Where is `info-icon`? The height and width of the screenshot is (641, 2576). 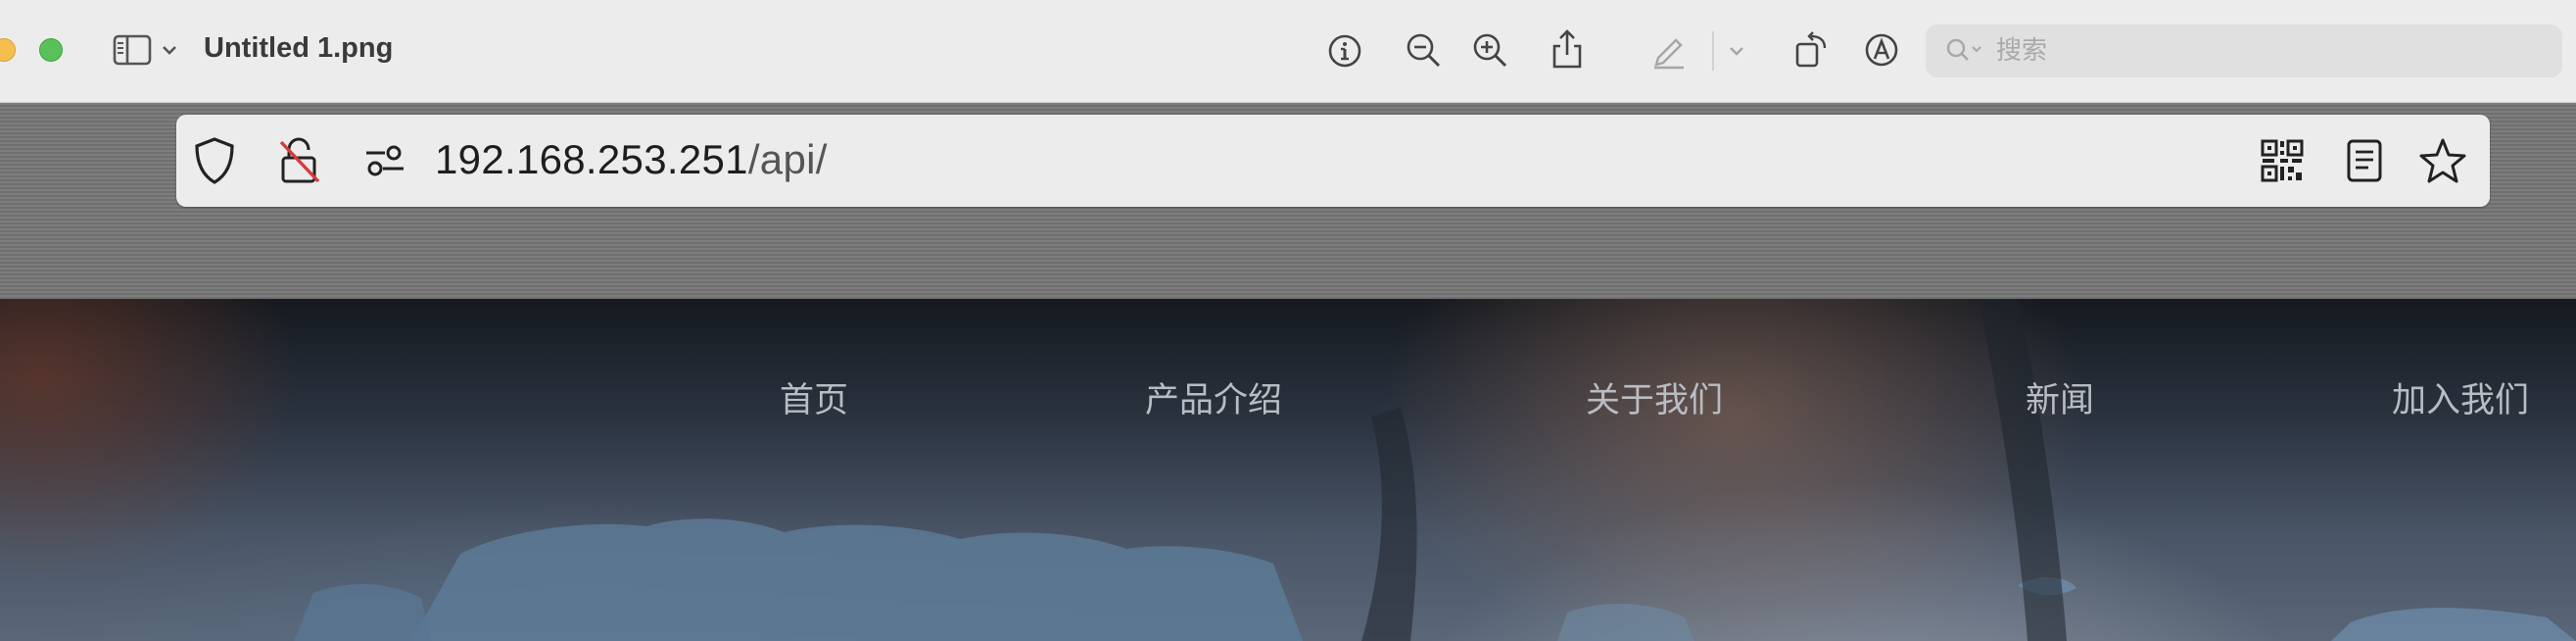 info-icon is located at coordinates (1344, 51).